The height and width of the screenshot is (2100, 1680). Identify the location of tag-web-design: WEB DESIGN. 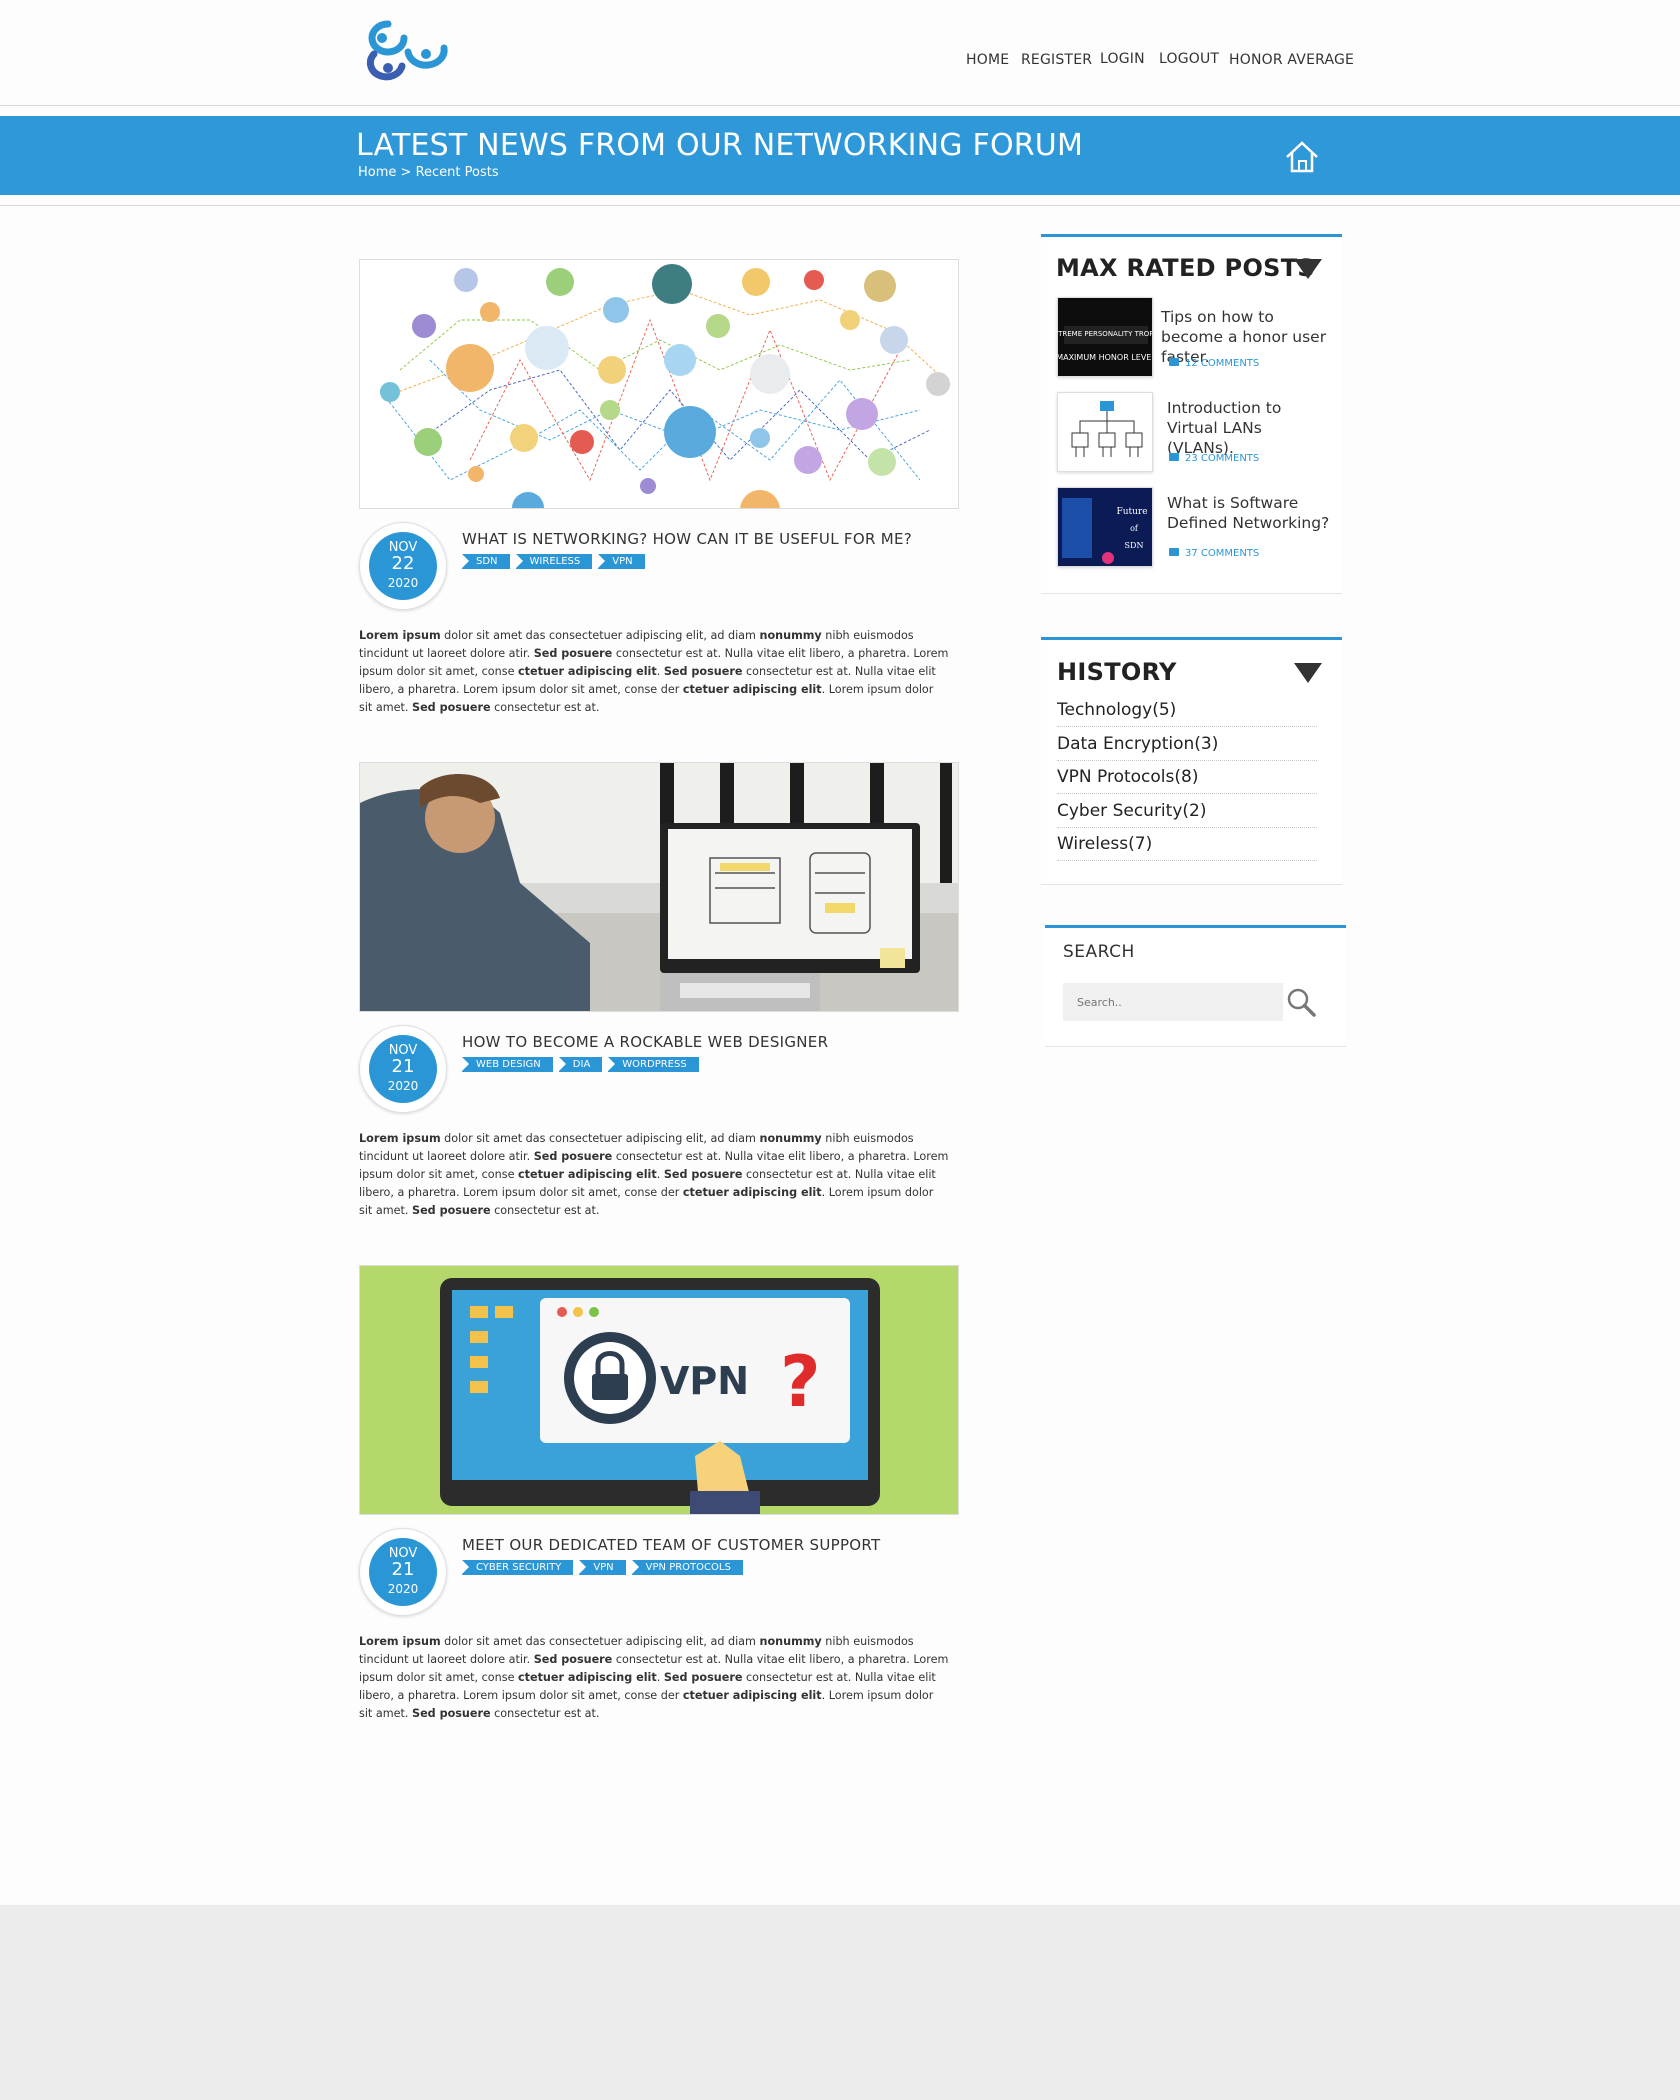
(507, 1064).